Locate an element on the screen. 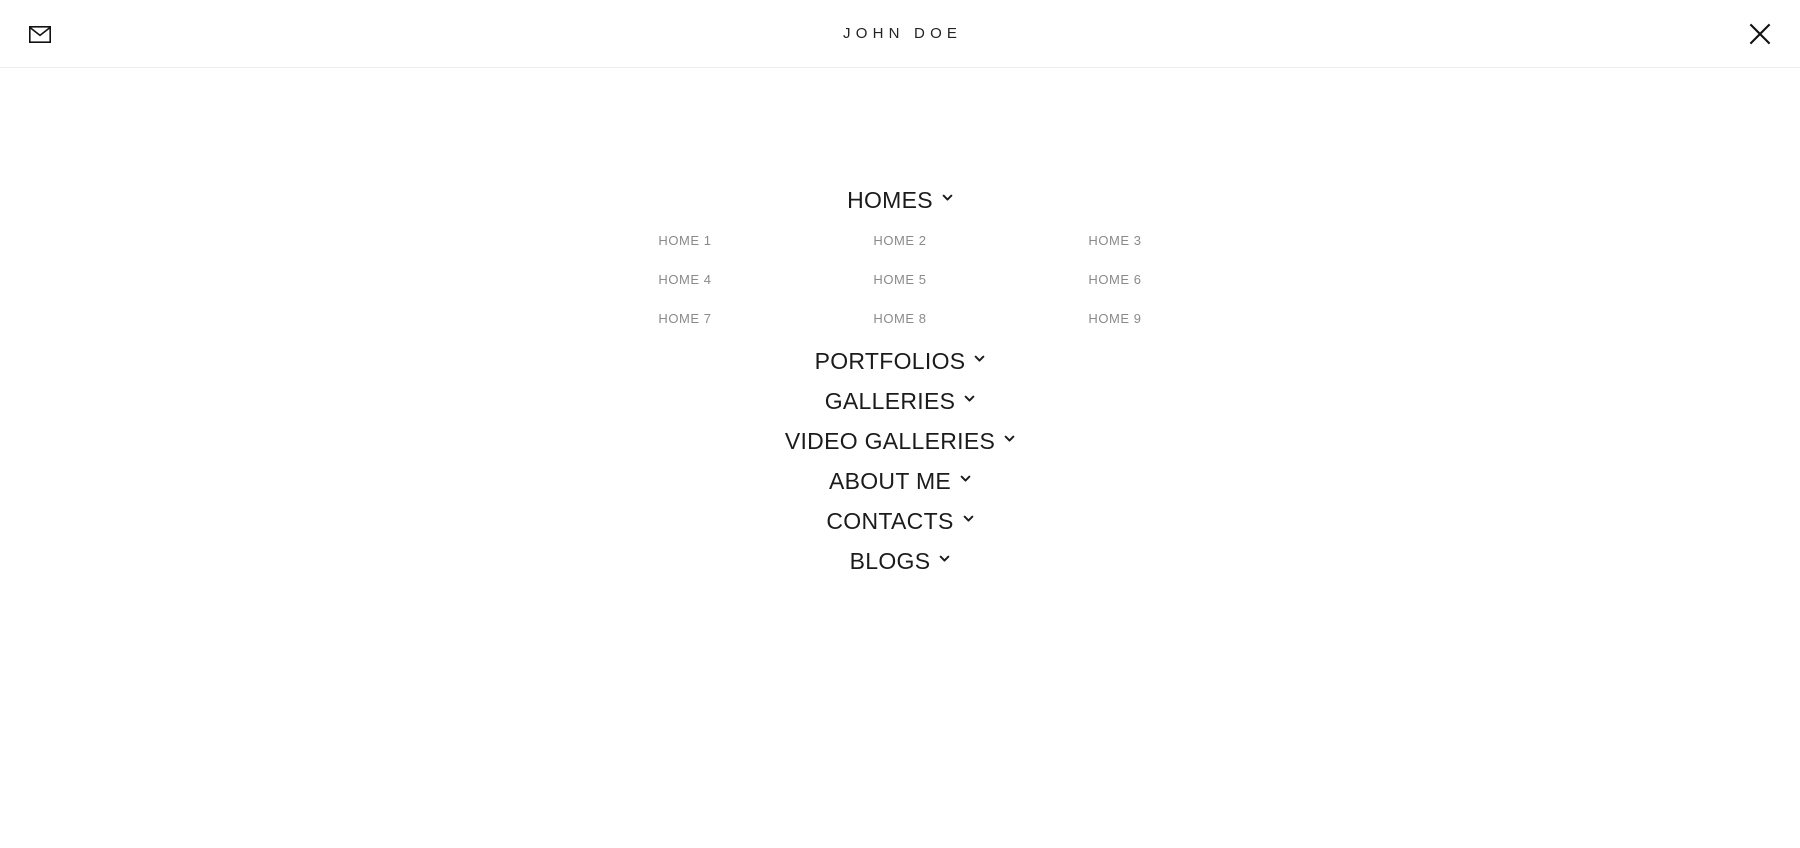 The image size is (1800, 848). menu-item-label: PORTFOLIOS is located at coordinates (890, 361).